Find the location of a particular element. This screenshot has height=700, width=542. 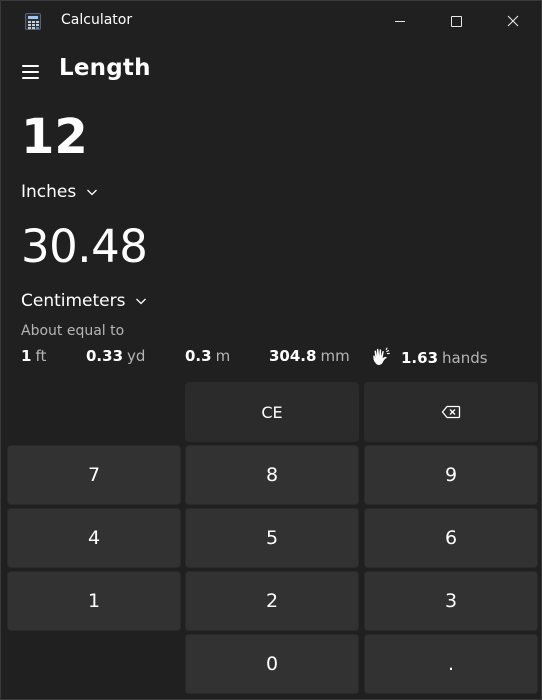

close-icon is located at coordinates (513, 21).